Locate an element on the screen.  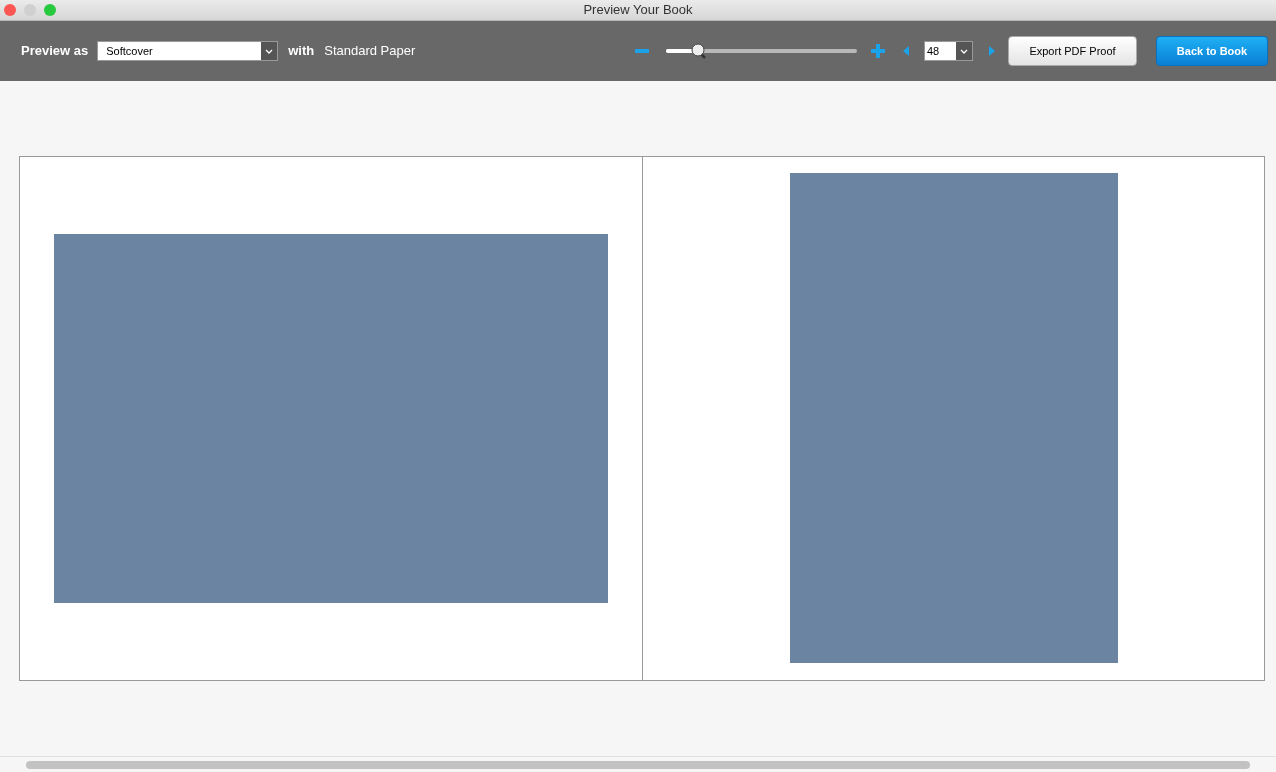
zoom-in-icon is located at coordinates (878, 51).